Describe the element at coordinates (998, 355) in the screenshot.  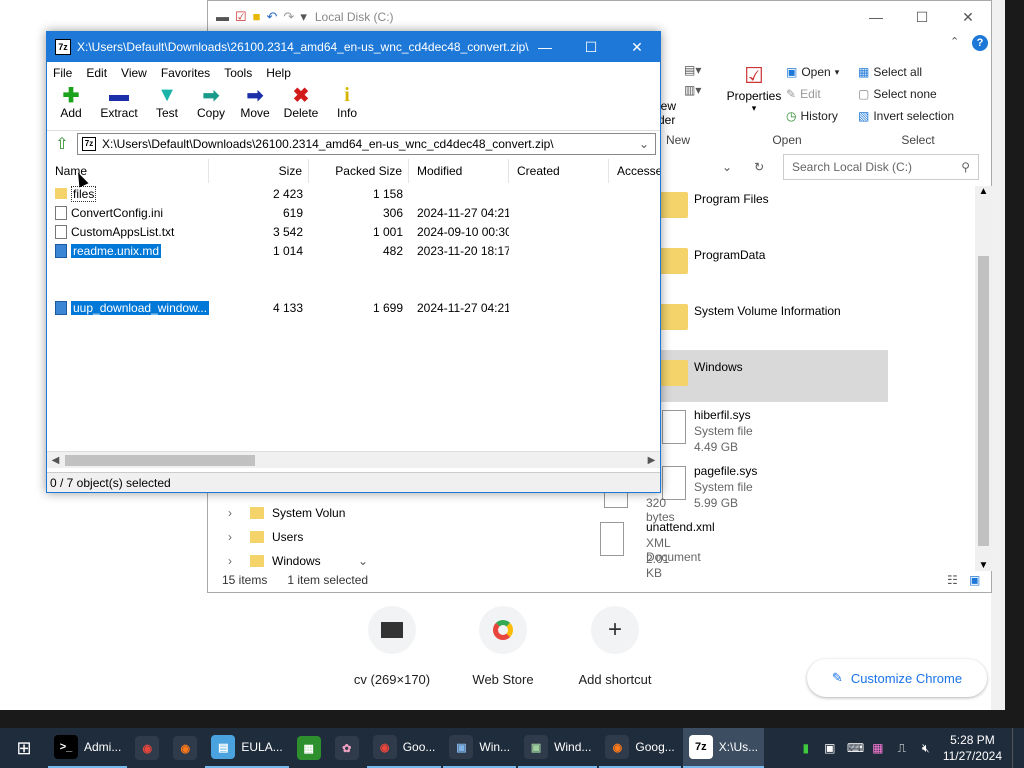
I see `chrome-scrollbar` at that location.